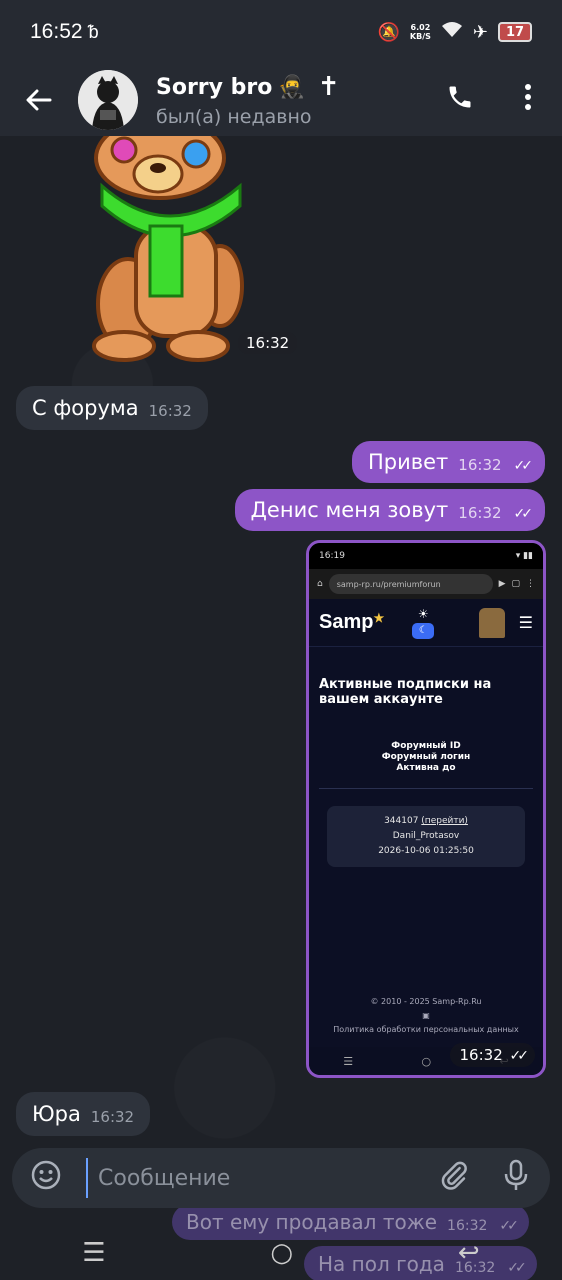  I want to click on ninja-emoji-icon: 🥷, so click(292, 87).